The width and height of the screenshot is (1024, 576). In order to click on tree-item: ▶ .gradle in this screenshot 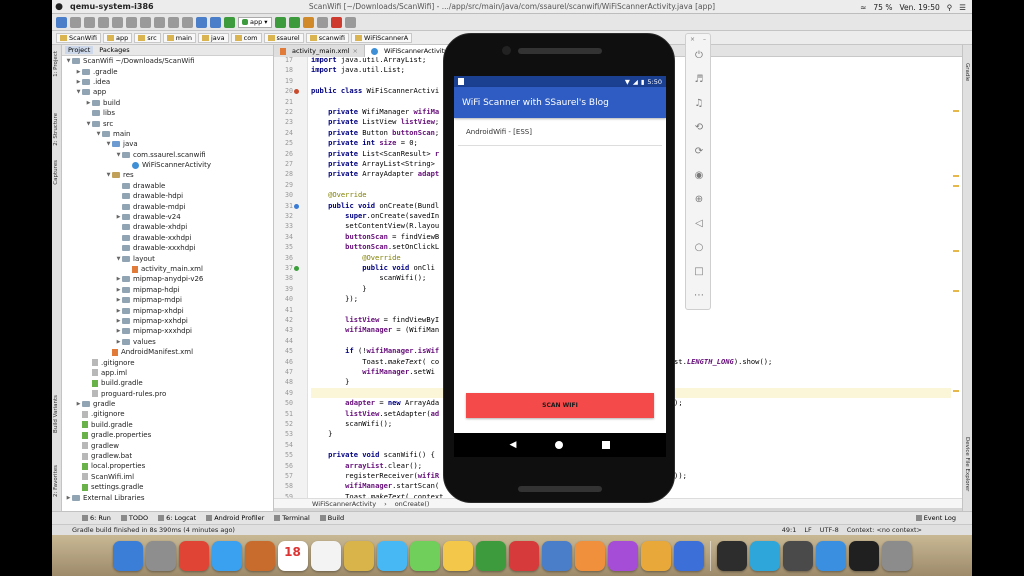, I will do `click(167, 71)`.